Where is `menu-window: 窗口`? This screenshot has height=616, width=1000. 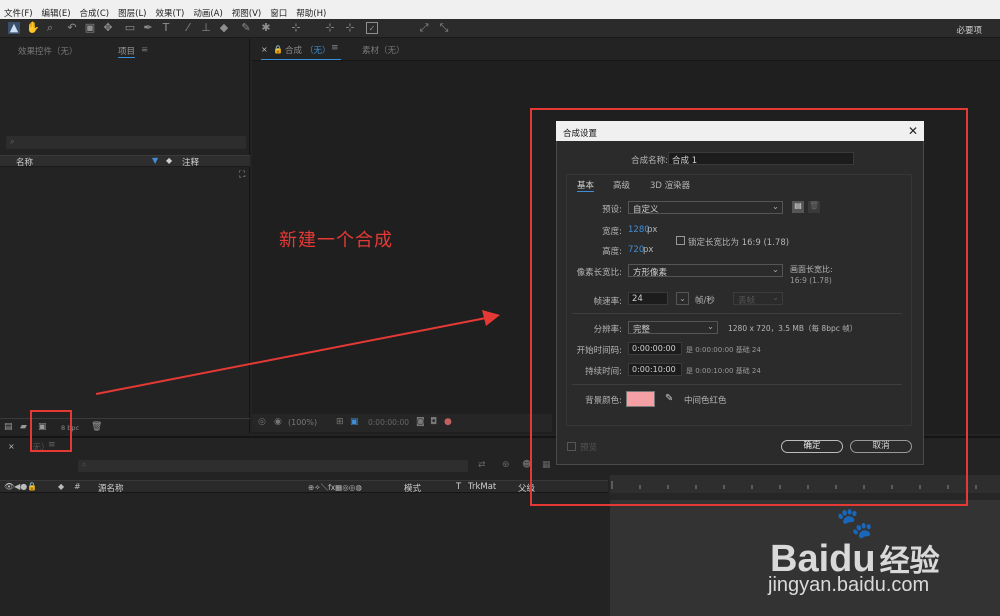 menu-window: 窗口 is located at coordinates (278, 13).